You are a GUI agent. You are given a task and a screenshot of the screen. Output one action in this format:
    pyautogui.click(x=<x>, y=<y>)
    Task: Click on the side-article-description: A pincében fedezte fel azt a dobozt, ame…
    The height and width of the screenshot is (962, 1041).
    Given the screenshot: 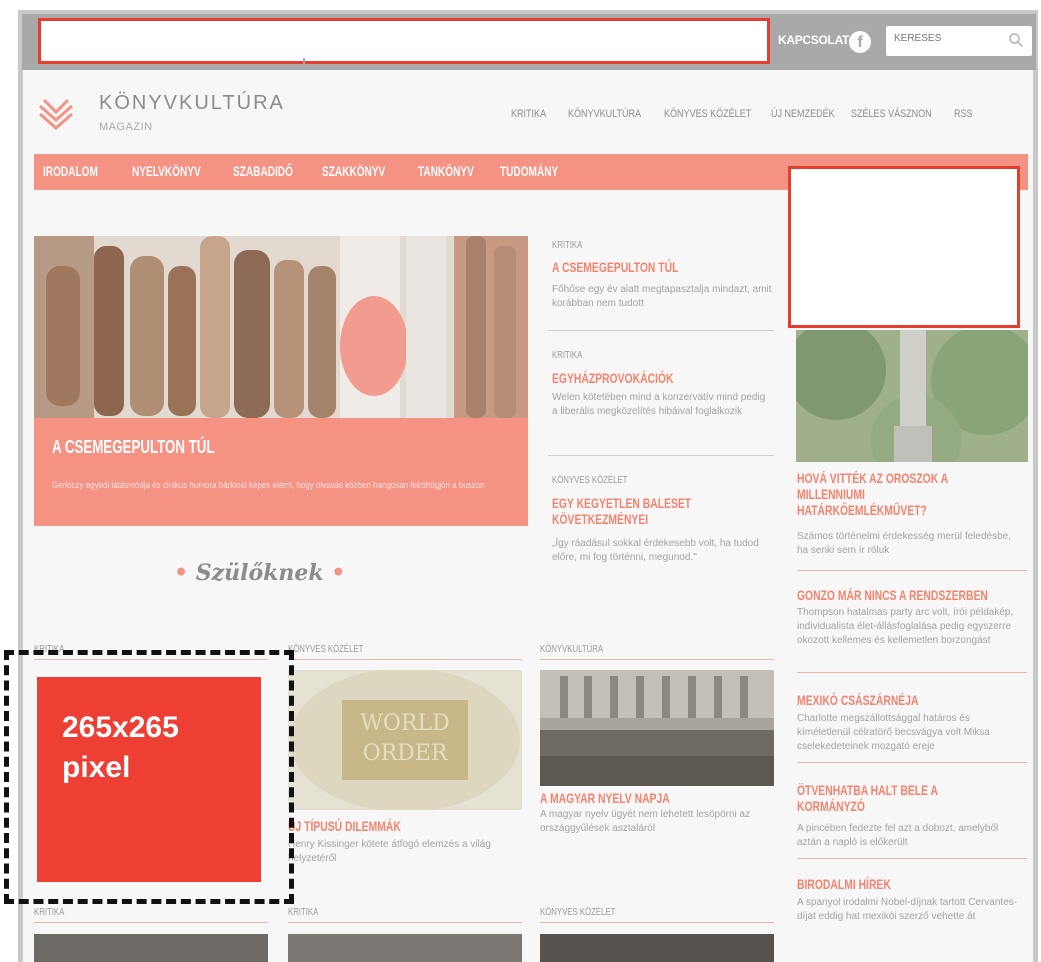 What is the action you would take?
    pyautogui.click(x=898, y=835)
    